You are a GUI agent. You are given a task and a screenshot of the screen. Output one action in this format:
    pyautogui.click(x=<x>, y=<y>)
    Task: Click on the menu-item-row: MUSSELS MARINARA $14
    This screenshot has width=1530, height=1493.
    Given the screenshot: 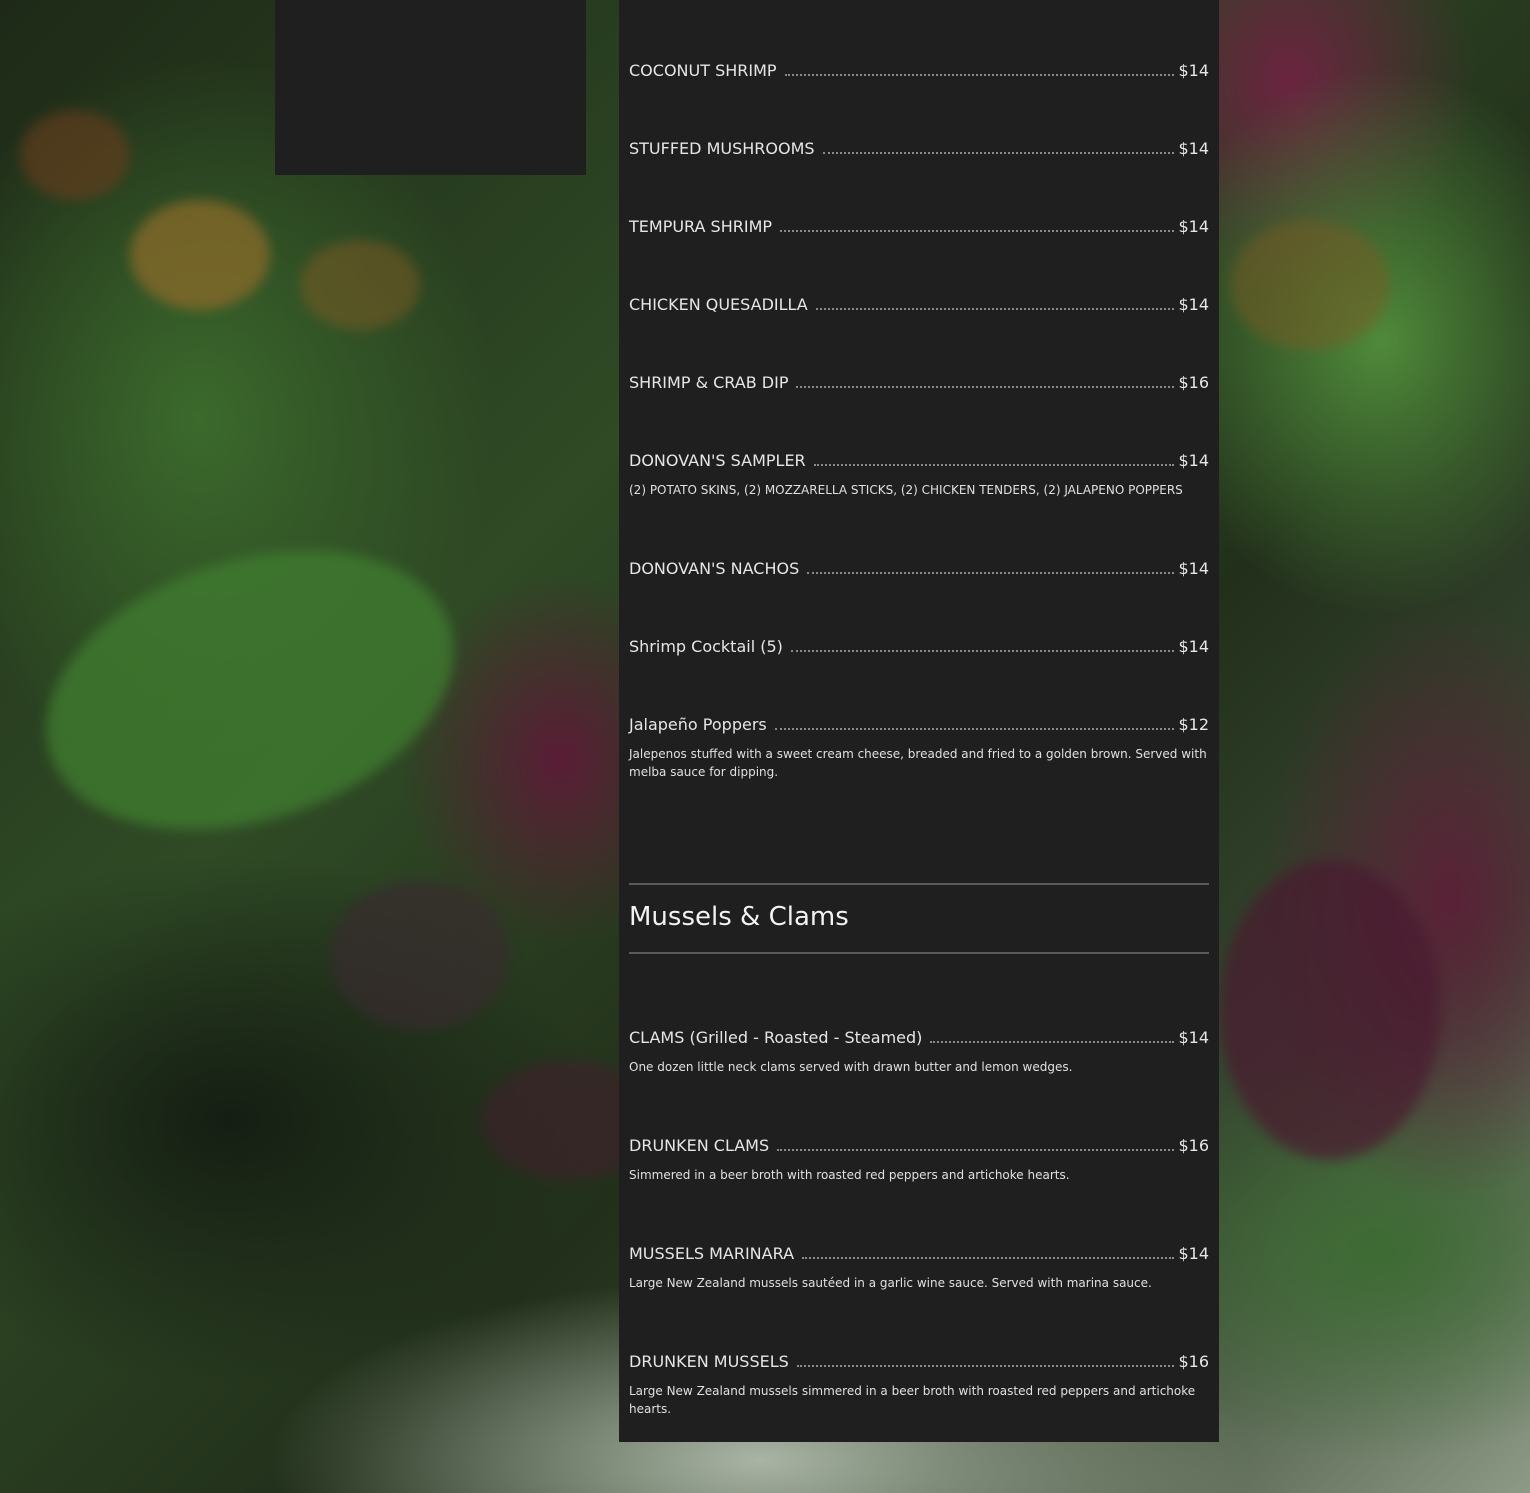 What is the action you would take?
    pyautogui.click(x=919, y=1252)
    